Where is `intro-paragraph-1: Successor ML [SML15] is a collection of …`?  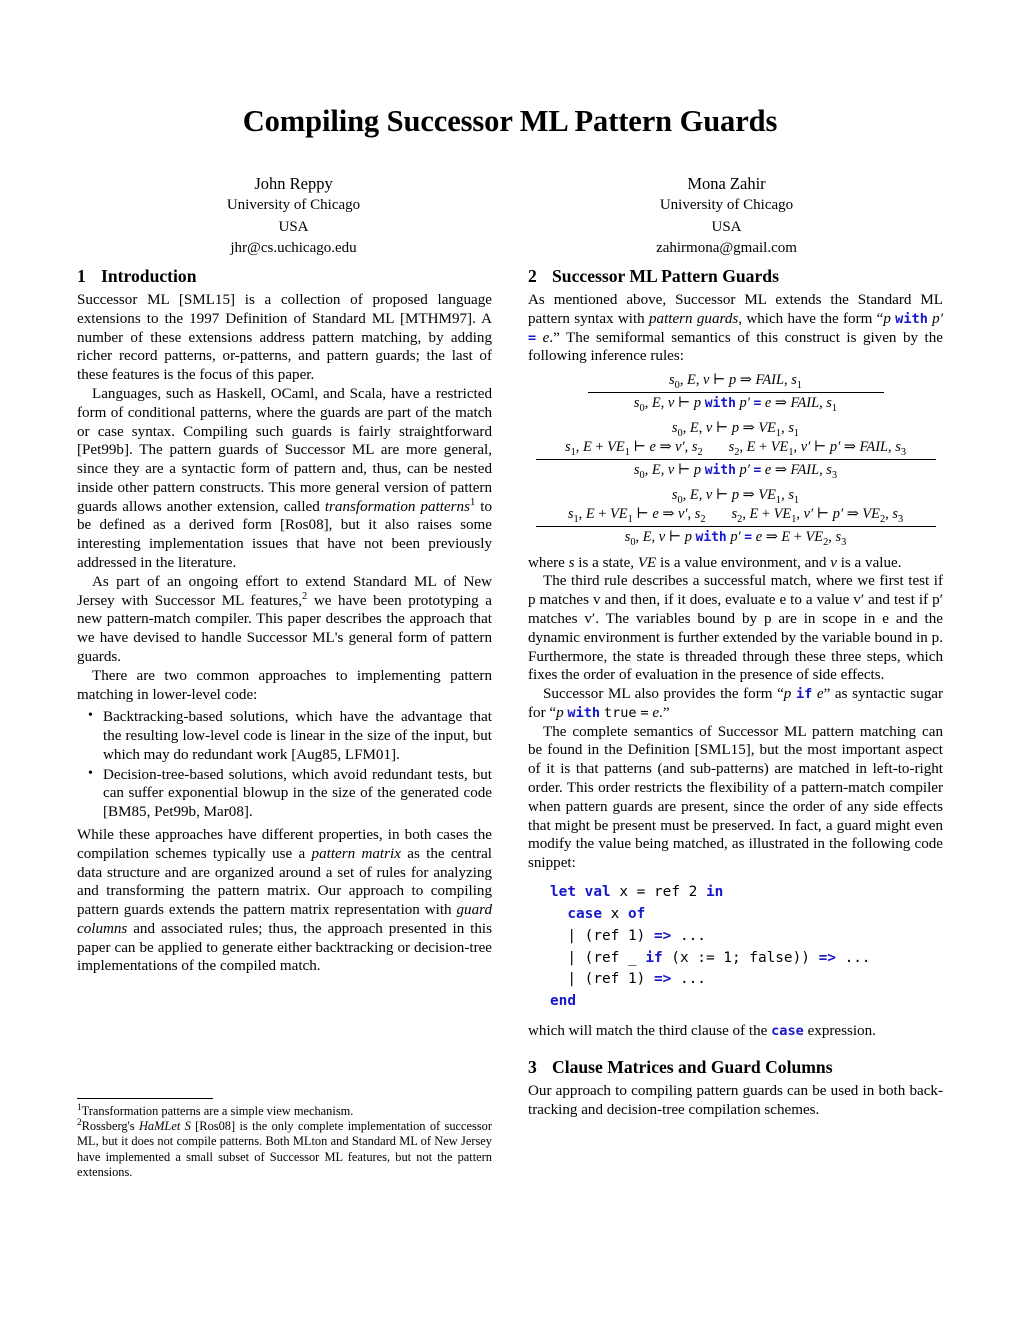
intro-paragraph-1: Successor ML [SML15] is a collection of … is located at coordinates (284, 338).